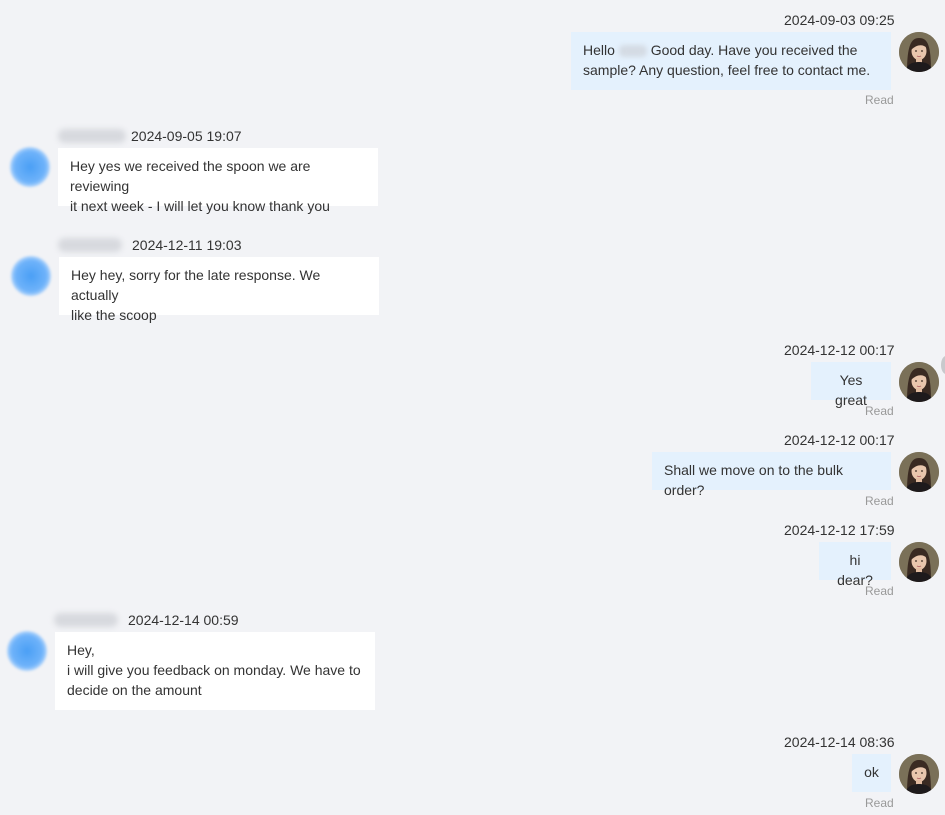 Image resolution: width=945 pixels, height=815 pixels. Describe the element at coordinates (839, 742) in the screenshot. I see `message-timestamp: 2024-12-14 08:36` at that location.